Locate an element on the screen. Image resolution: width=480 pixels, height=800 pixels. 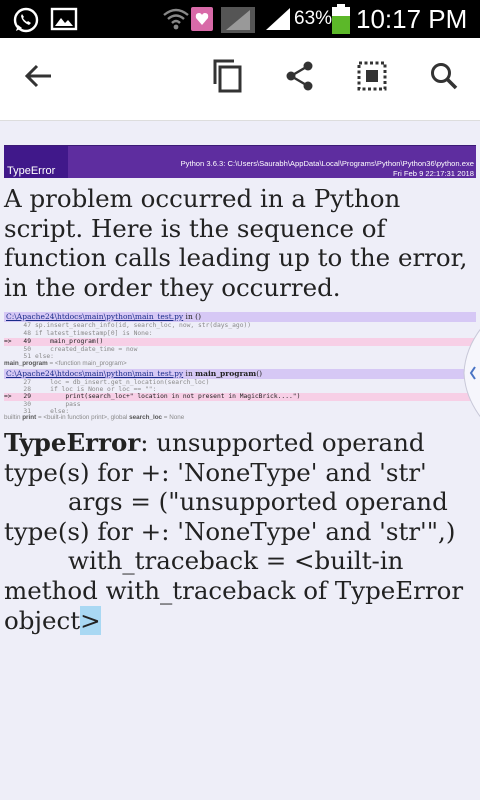
clock: 10:17 PM is located at coordinates (412, 19).